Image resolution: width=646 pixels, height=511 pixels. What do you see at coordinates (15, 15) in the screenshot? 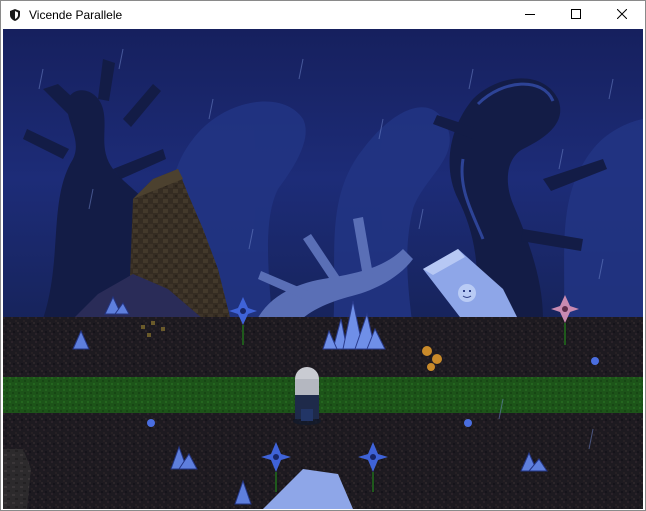
I see `shield-icon` at bounding box center [15, 15].